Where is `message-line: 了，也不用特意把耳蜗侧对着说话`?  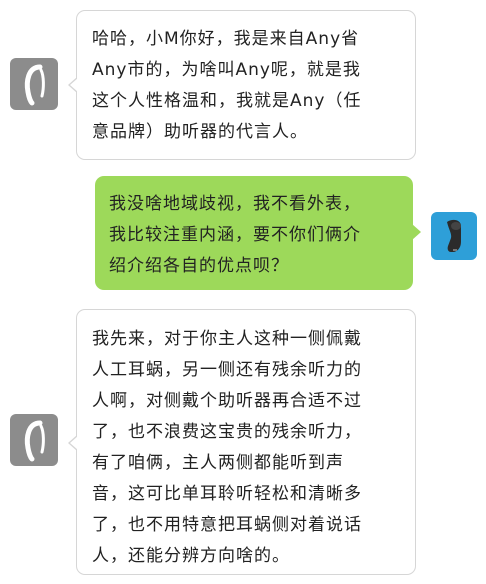 message-line: 了，也不用特意把耳蜗侧对着说话 is located at coordinates (227, 525).